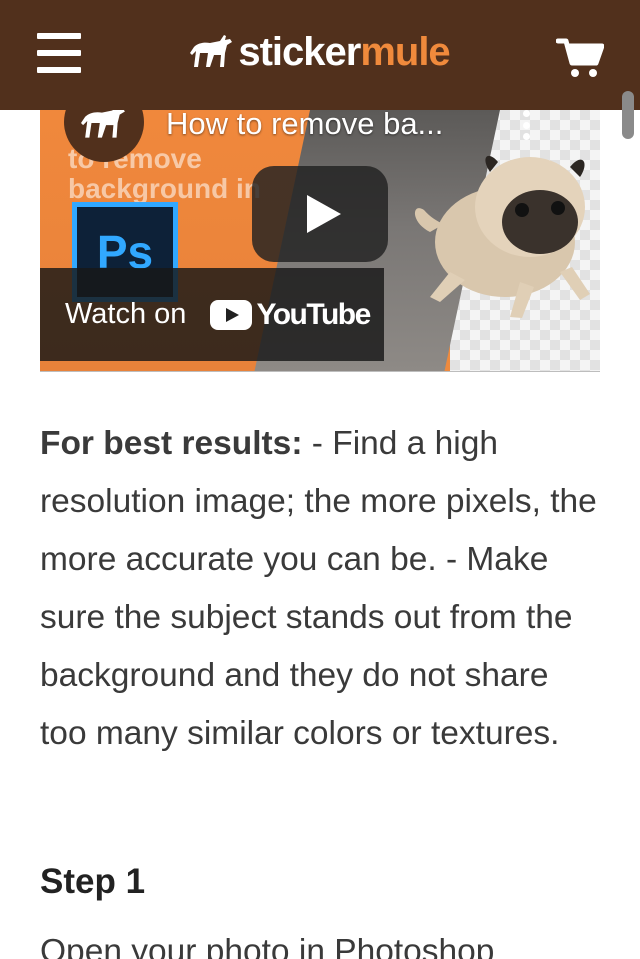 This screenshot has height=959, width=640. What do you see at coordinates (171, 443) in the screenshot?
I see `best-results-label: For best results:` at bounding box center [171, 443].